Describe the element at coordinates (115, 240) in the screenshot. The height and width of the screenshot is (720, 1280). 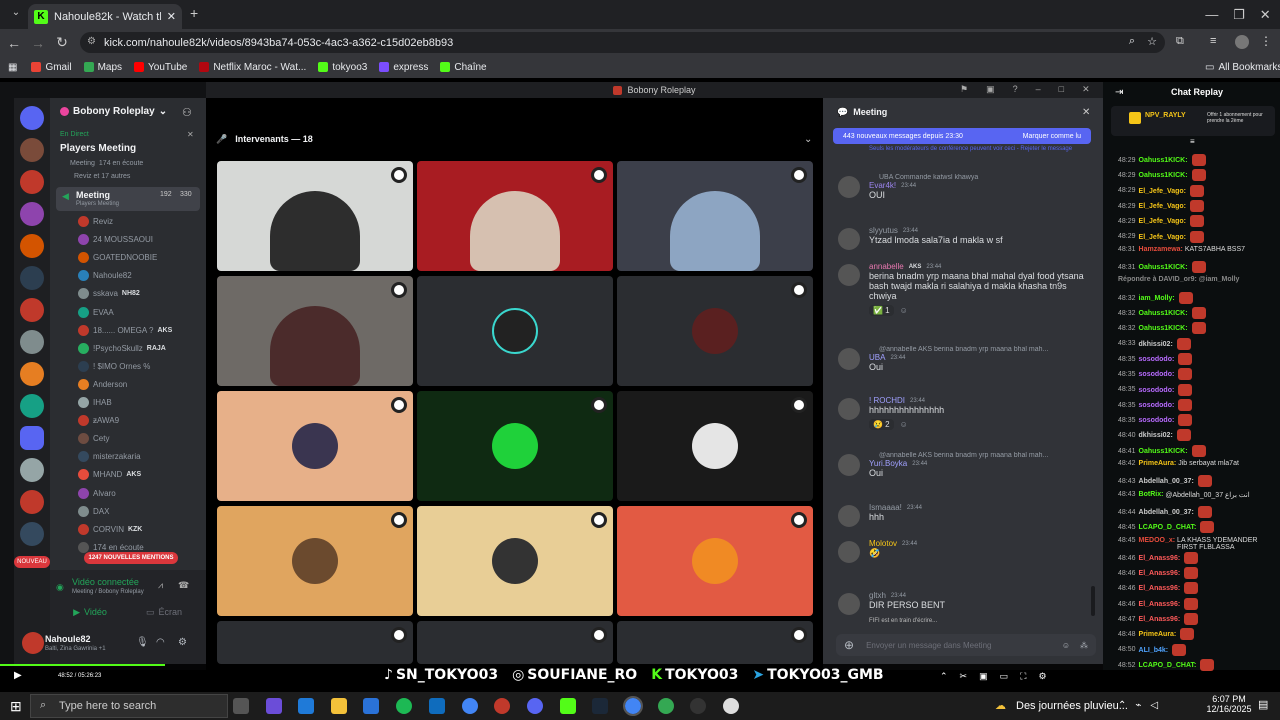
I see `voice-member: 24 MOUSSAOUI` at that location.